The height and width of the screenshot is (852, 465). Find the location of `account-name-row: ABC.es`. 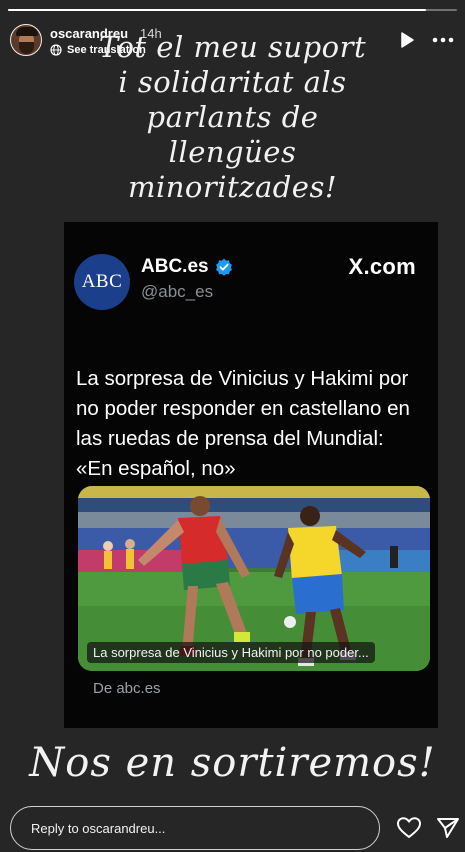

account-name-row: ABC.es is located at coordinates (187, 267).